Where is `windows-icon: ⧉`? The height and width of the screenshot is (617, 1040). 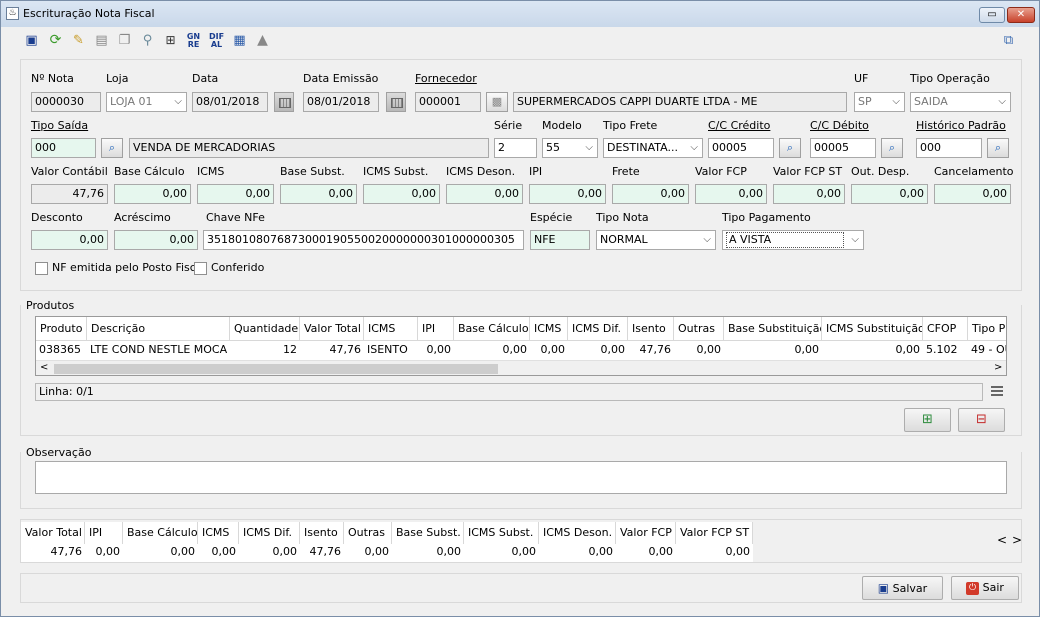
windows-icon: ⧉ is located at coordinates (1008, 40).